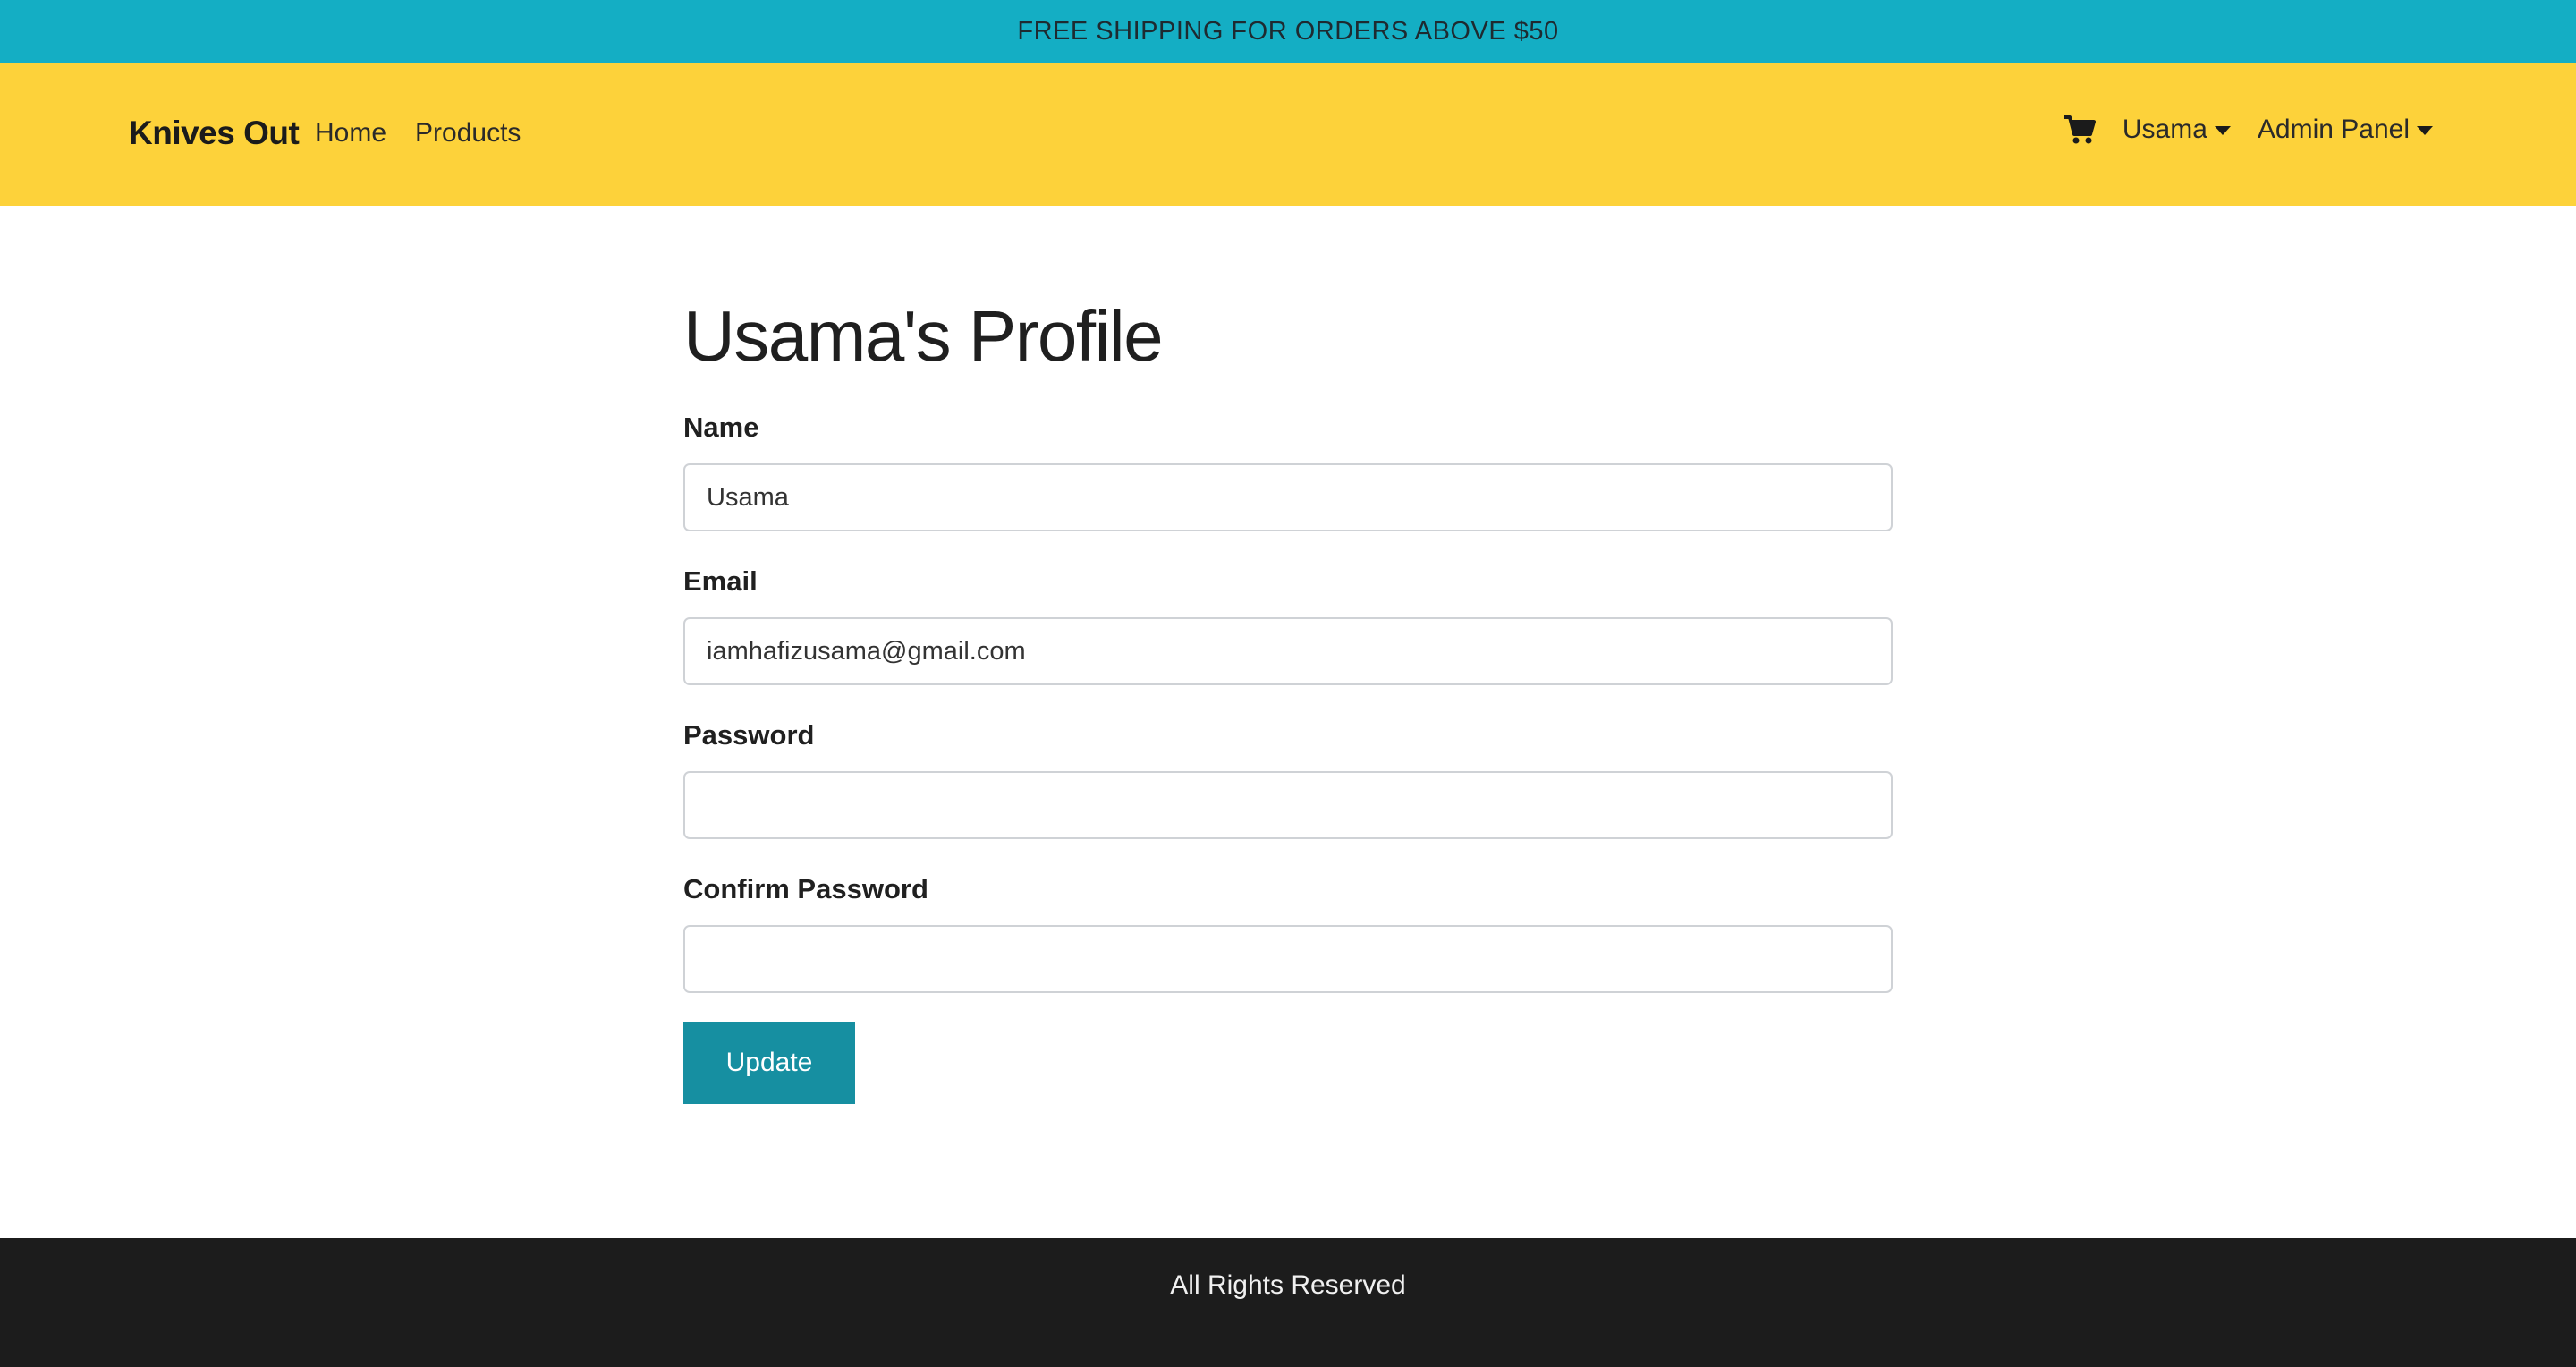  Describe the element at coordinates (720, 581) in the screenshot. I see `email-label: Email` at that location.